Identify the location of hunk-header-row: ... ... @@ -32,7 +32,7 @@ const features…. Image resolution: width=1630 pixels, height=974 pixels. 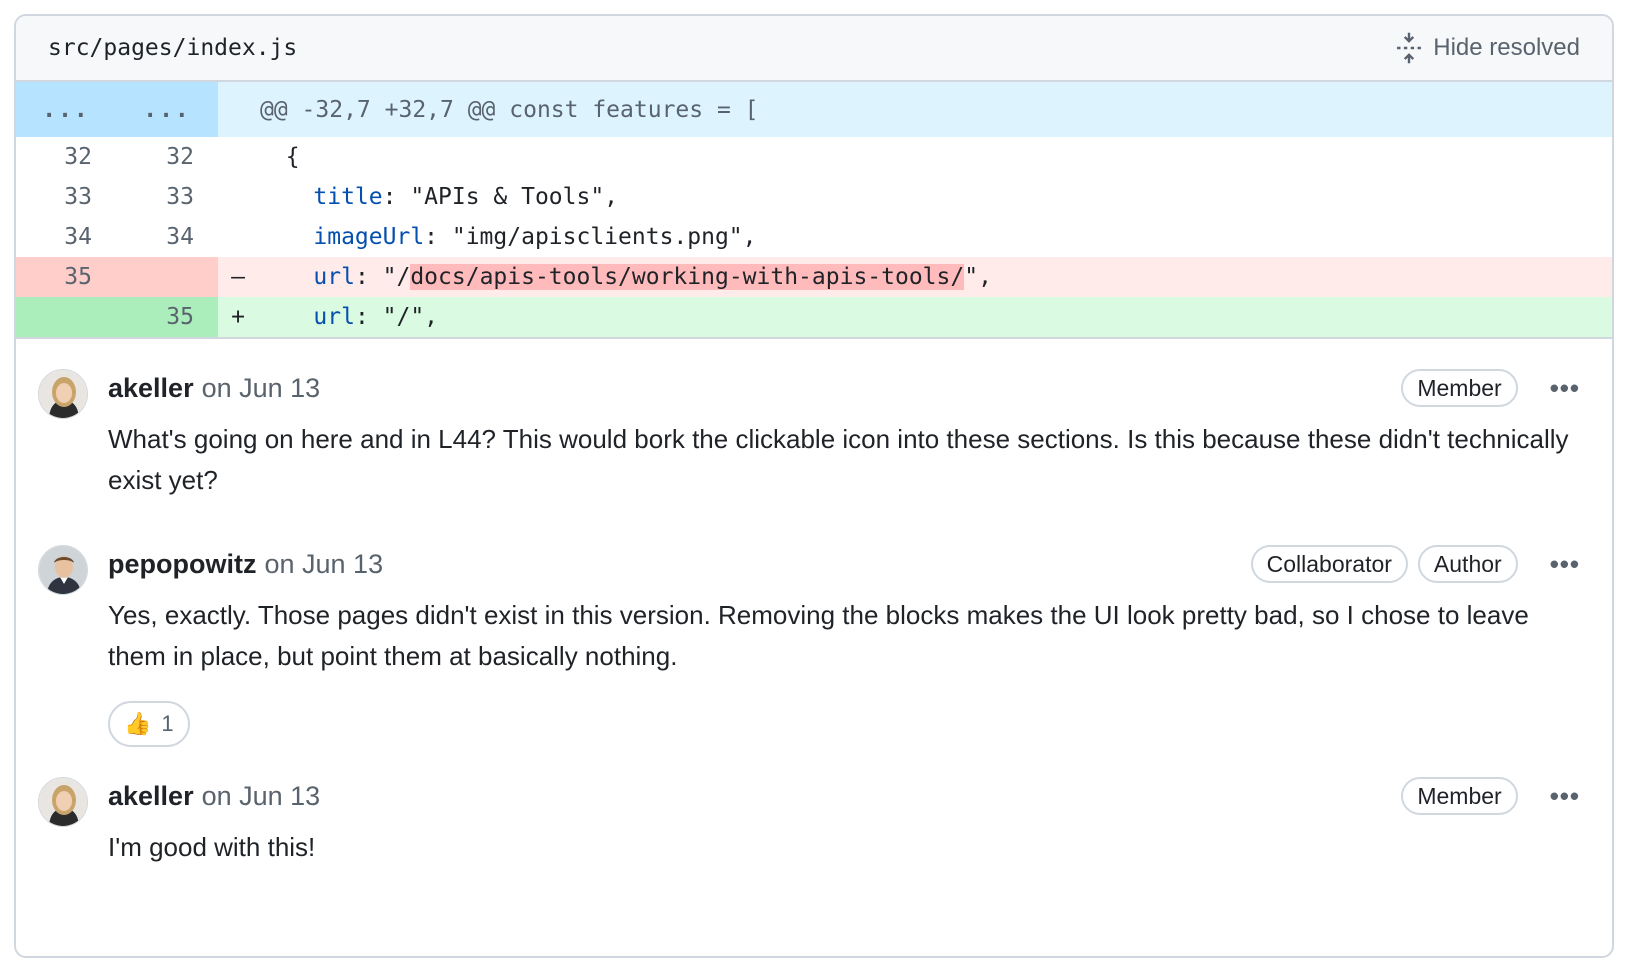
(814, 109).